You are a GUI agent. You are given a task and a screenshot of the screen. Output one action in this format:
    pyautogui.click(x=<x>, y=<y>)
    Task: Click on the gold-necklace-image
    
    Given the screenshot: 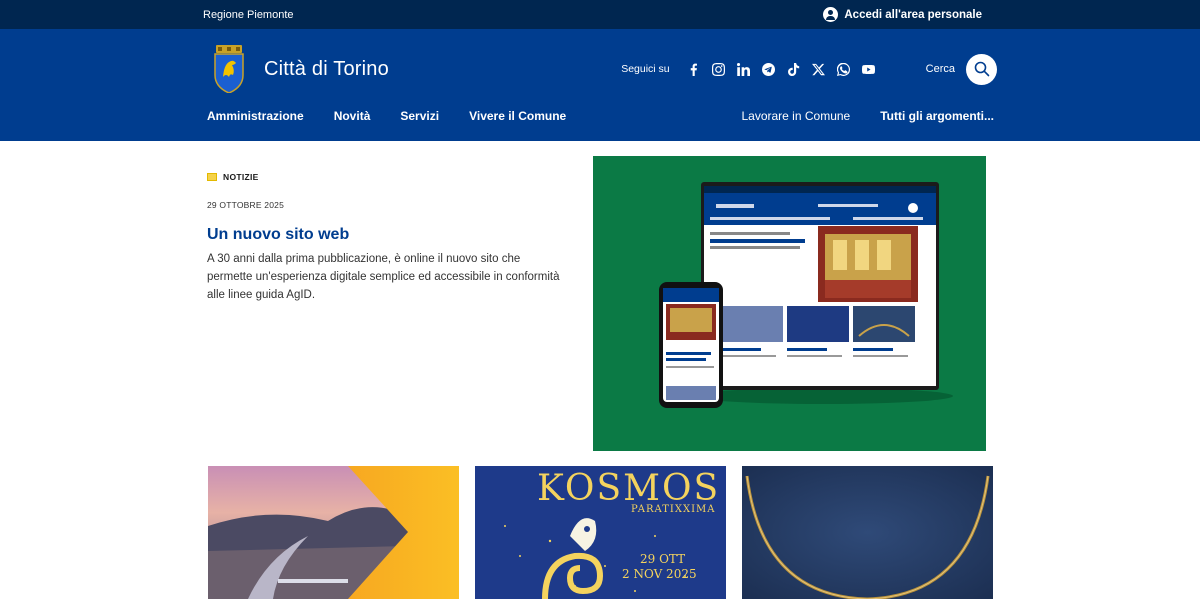 What is the action you would take?
    pyautogui.click(x=867, y=532)
    